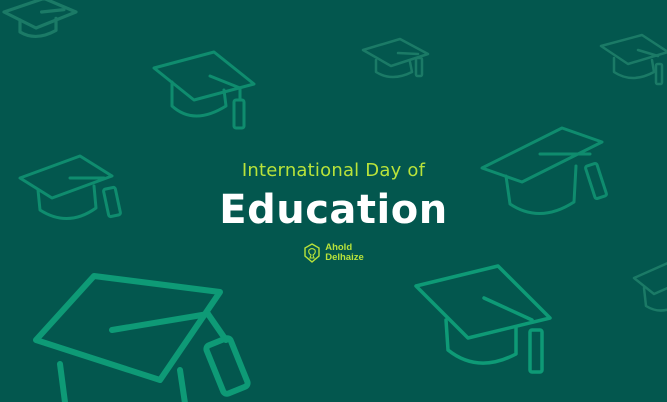 This screenshot has width=667, height=402. What do you see at coordinates (312, 253) in the screenshot?
I see `lion-emblem-icon` at bounding box center [312, 253].